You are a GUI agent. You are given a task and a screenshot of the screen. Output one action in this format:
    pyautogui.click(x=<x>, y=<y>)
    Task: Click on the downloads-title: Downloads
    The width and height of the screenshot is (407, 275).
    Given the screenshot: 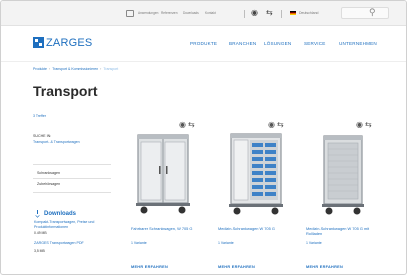 What is the action you would take?
    pyautogui.click(x=60, y=213)
    